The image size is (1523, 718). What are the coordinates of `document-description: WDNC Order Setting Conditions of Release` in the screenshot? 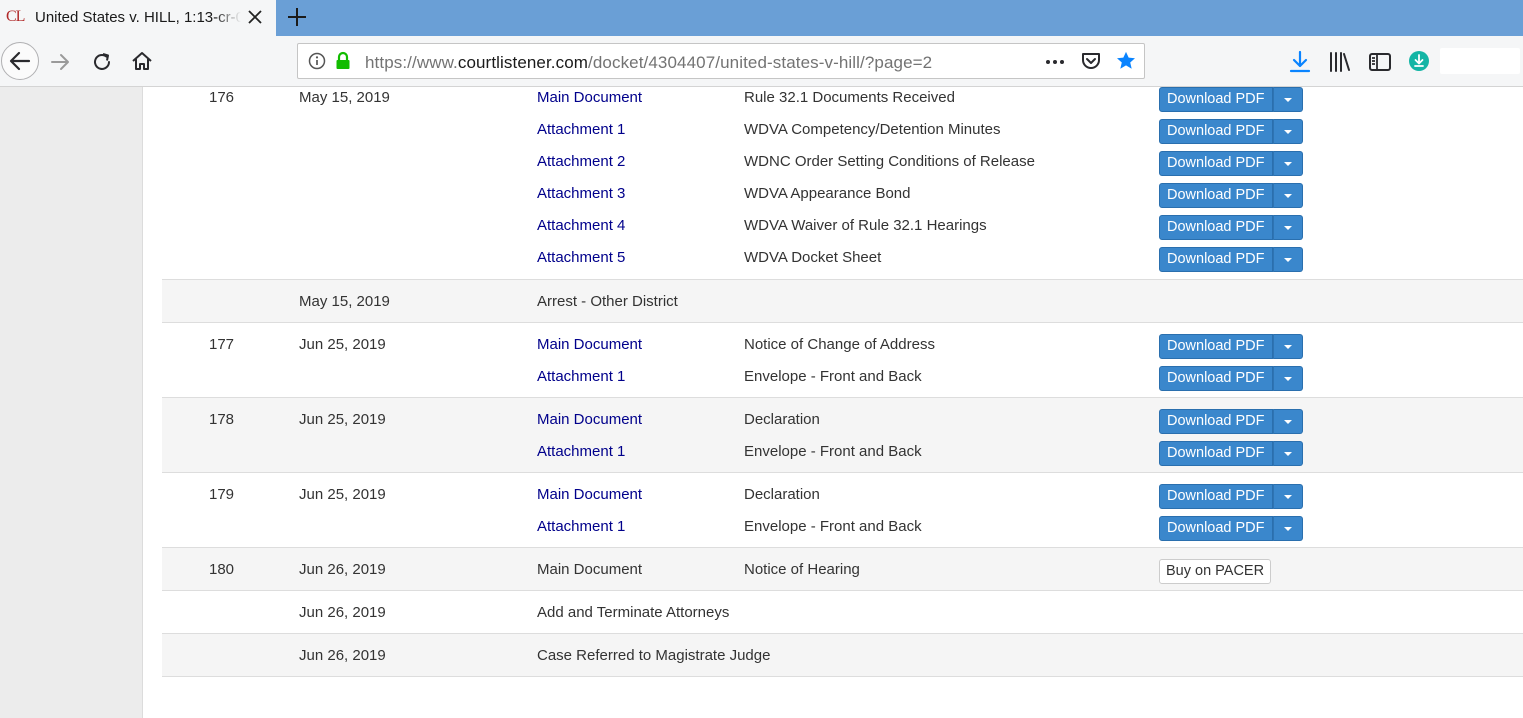 It's located at (889, 161).